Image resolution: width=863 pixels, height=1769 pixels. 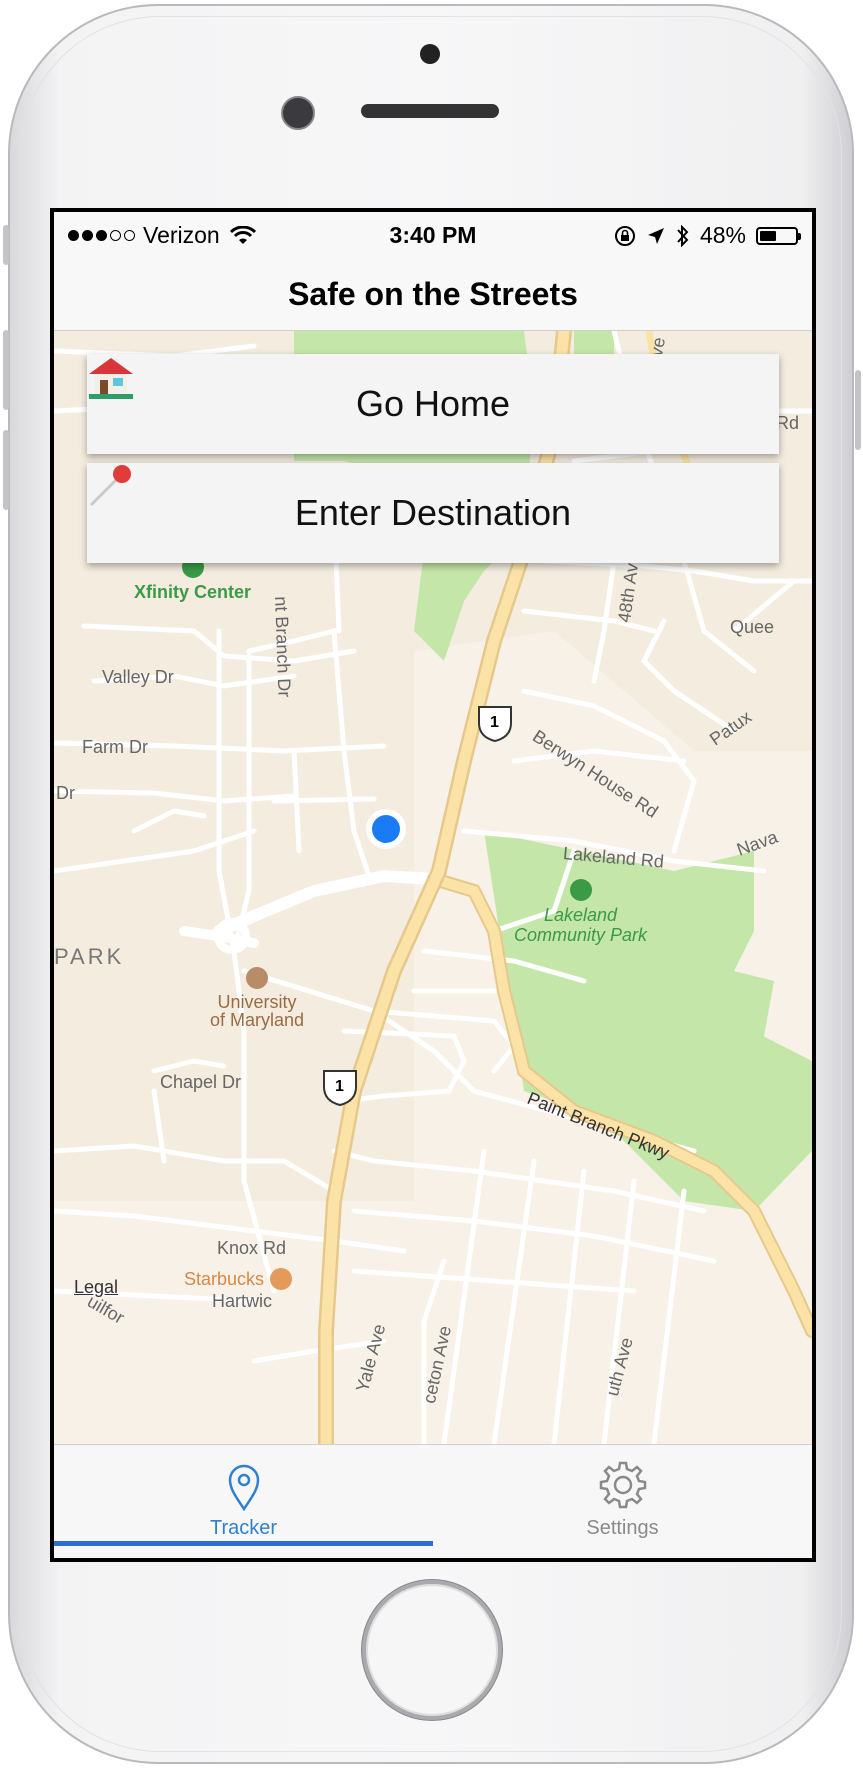 What do you see at coordinates (683, 235) in the screenshot?
I see `bluetooth-icon` at bounding box center [683, 235].